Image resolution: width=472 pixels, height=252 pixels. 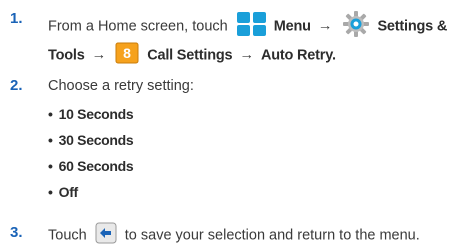 I want to click on retry-options-list: • 10 Seconds • 30 Seconds • 60 Seconds • Off, so click(x=91, y=156).